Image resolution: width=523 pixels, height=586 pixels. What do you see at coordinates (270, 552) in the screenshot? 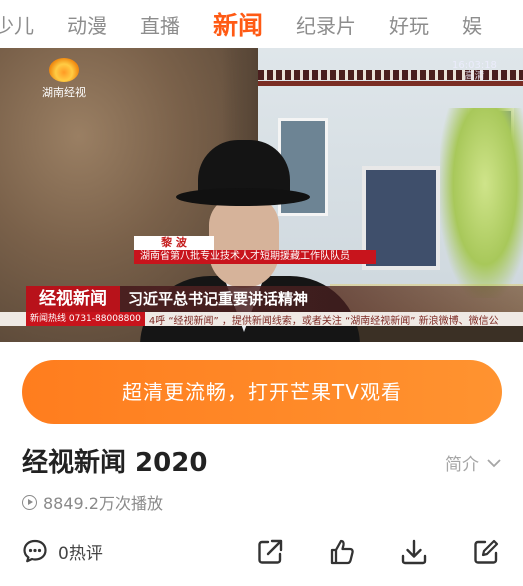
I see `share-icon` at bounding box center [270, 552].